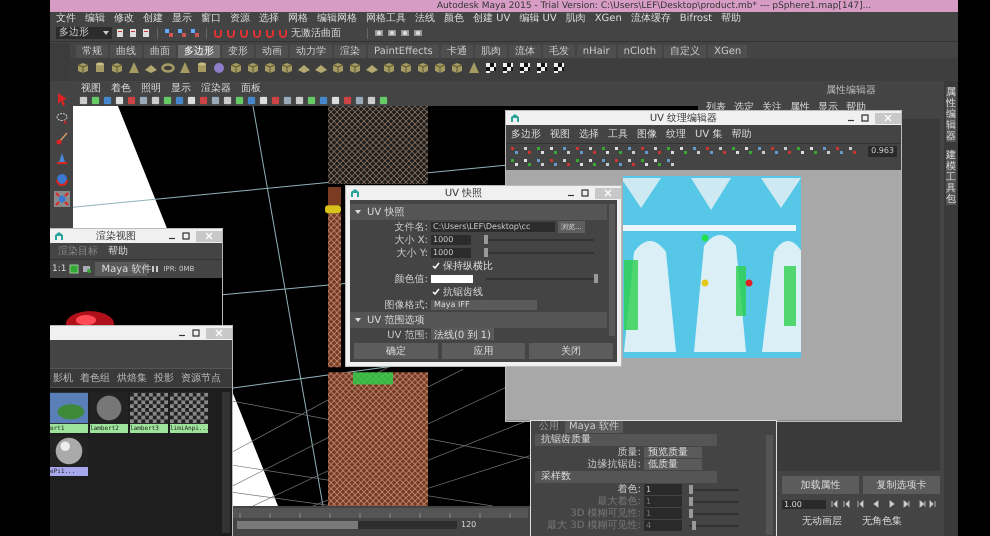 The height and width of the screenshot is (536, 990). Describe the element at coordinates (333, 277) in the screenshot. I see `mesh-edge-drawing` at that location.